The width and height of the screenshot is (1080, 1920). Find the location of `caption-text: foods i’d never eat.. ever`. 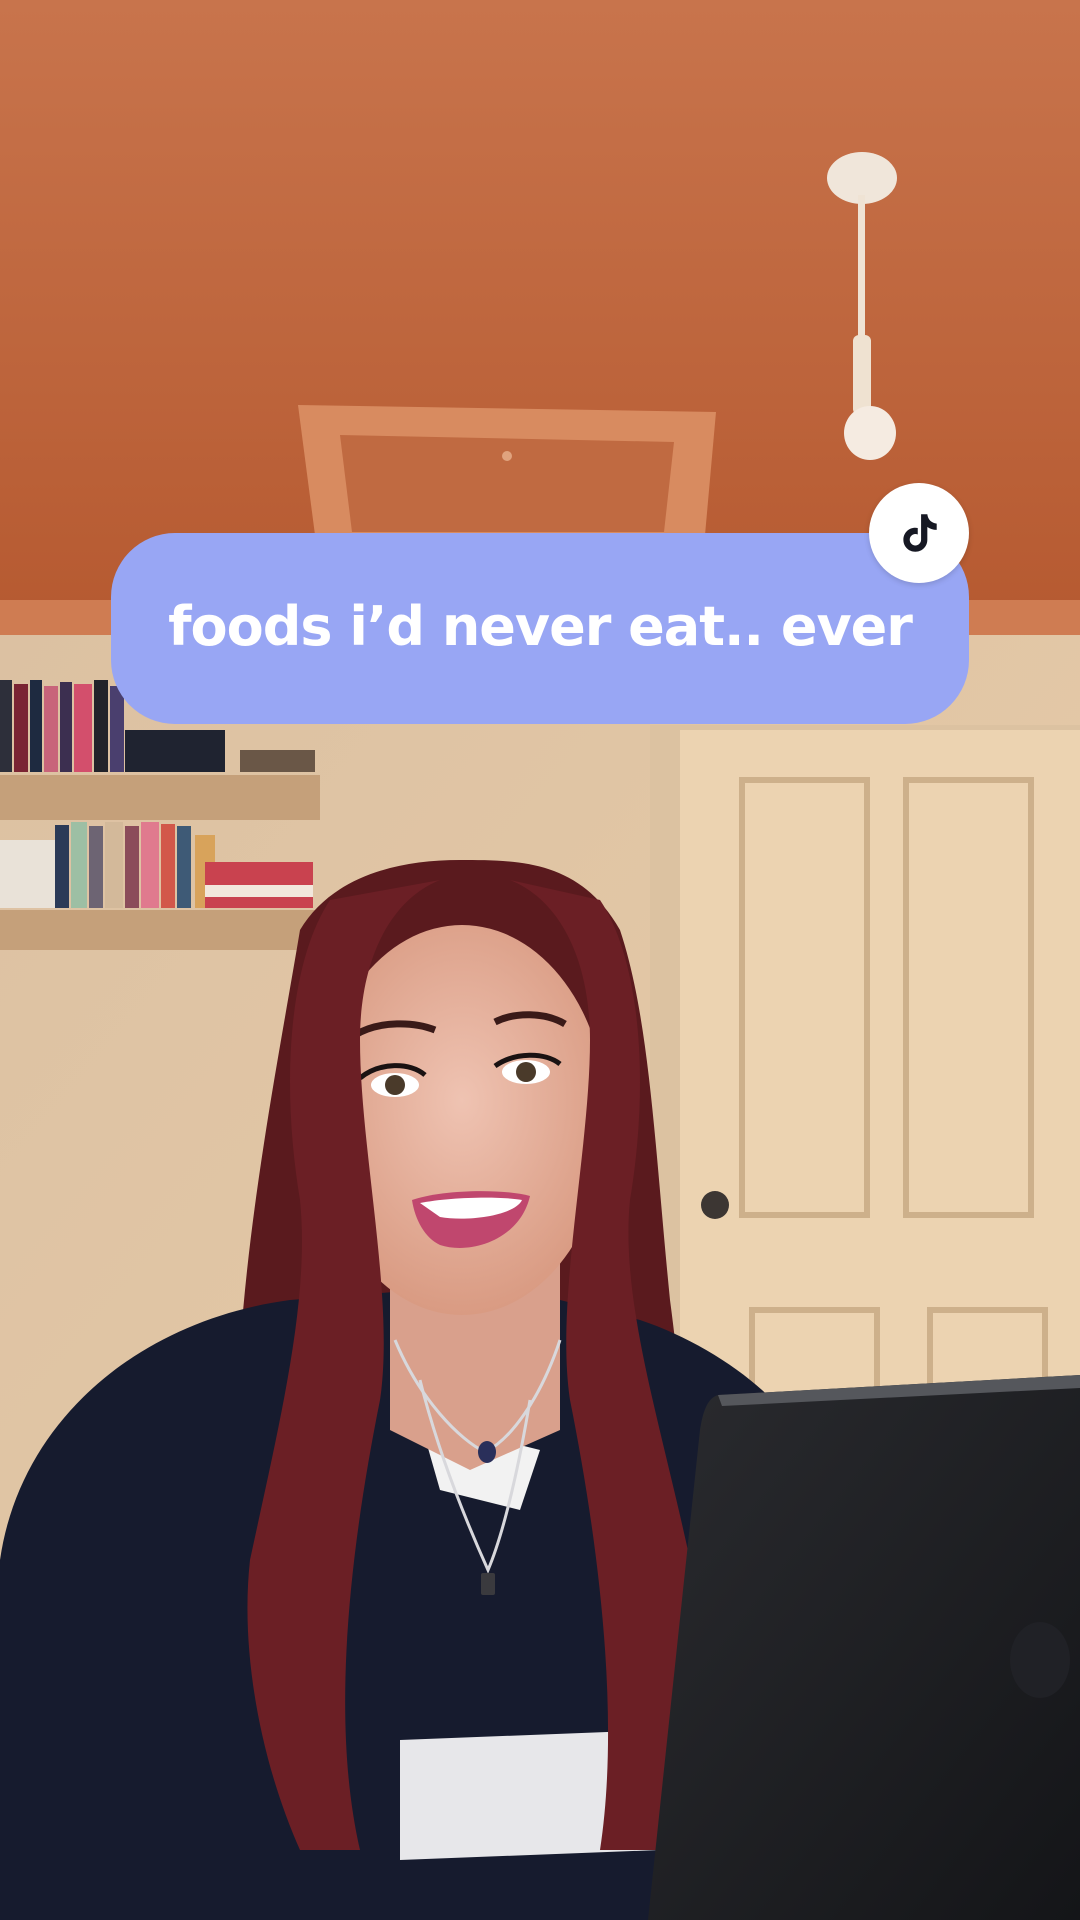

caption-text: foods i’d never eat.. ever is located at coordinates (540, 626).